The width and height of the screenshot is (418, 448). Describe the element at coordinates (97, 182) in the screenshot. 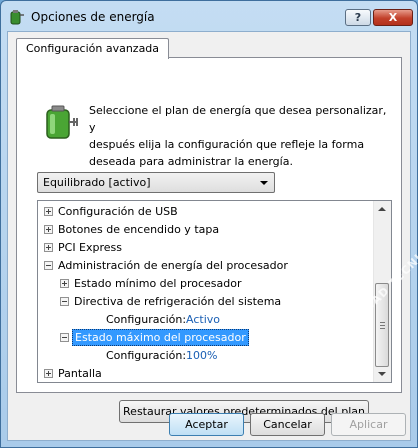

I see `power-plan-selected: Equilibrado [activo]` at that location.